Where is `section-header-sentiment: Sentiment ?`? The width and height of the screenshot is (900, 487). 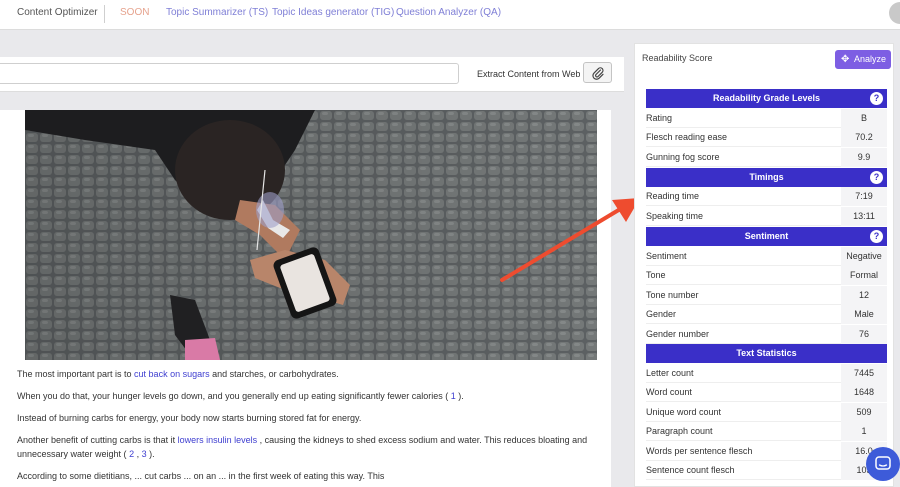 section-header-sentiment: Sentiment ? is located at coordinates (766, 236).